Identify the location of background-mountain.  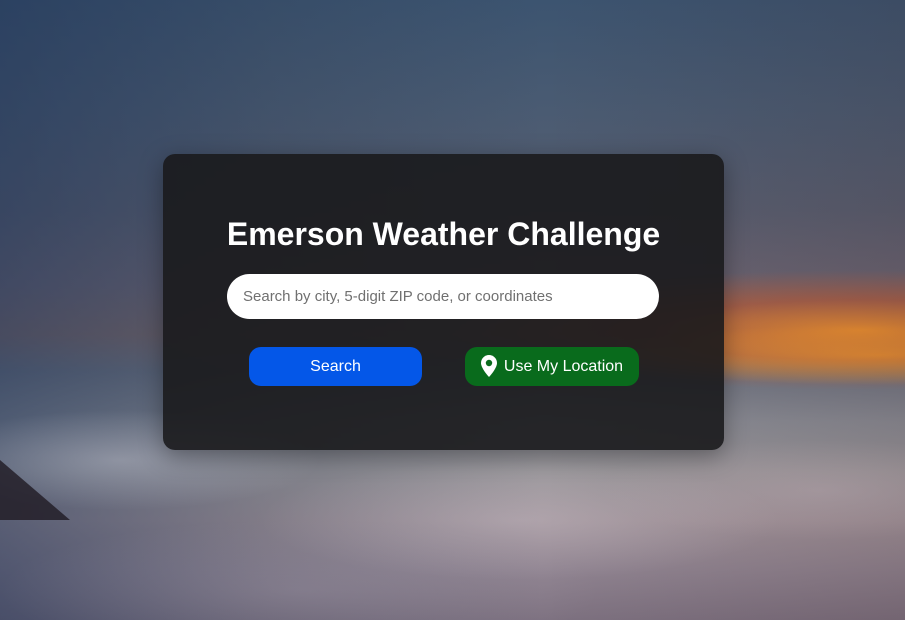
(35, 490).